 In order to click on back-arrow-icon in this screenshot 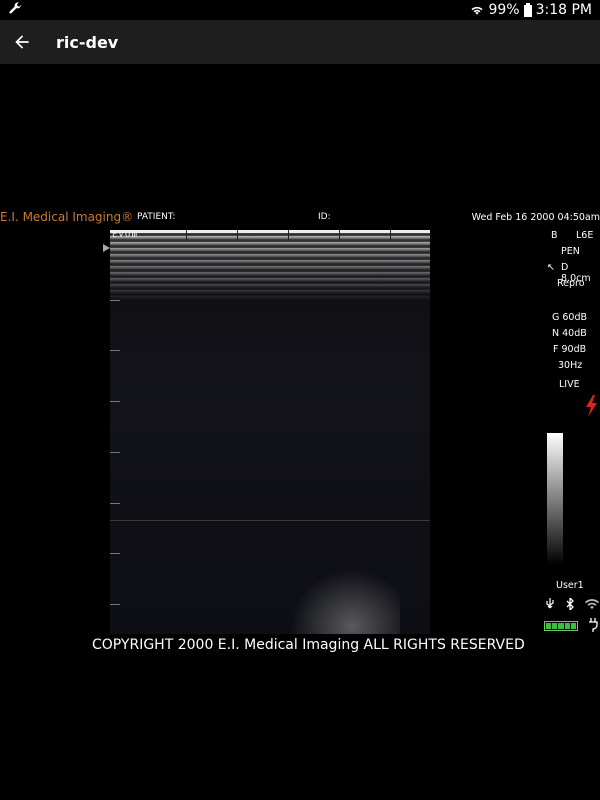, I will do `click(22, 42)`.